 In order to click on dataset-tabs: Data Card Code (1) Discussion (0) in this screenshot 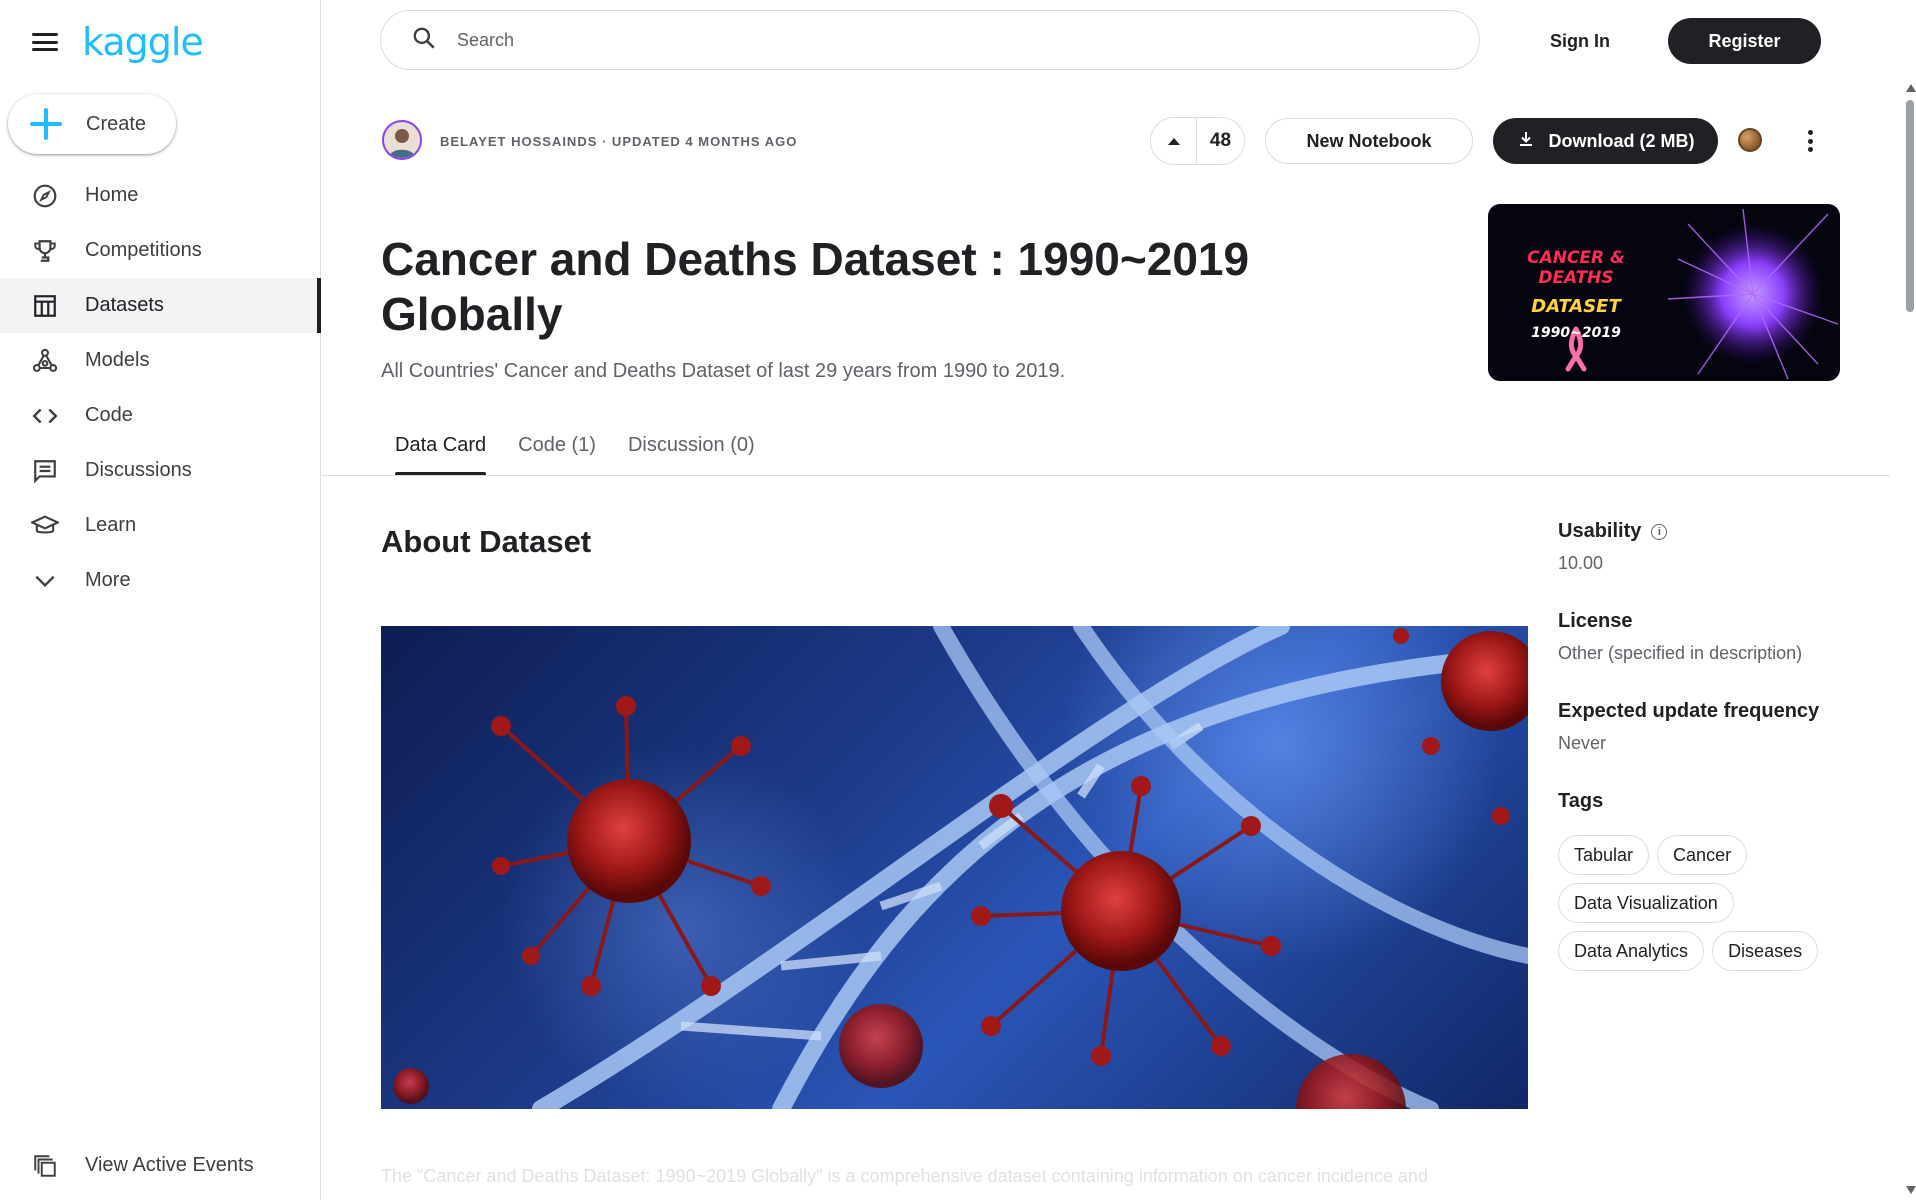, I will do `click(577, 448)`.